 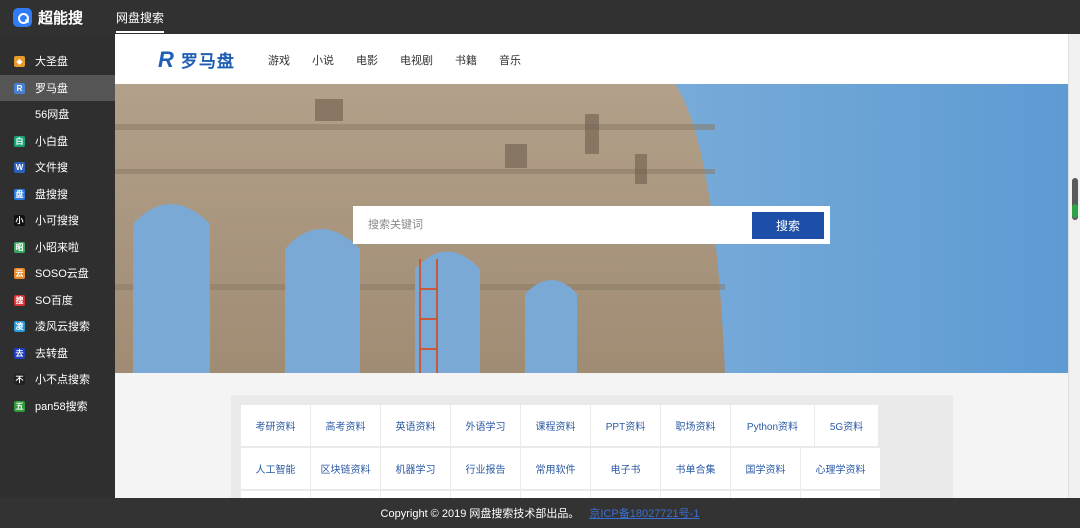 I want to click on sidebar-item: 小小可搜搜, so click(x=57, y=220).